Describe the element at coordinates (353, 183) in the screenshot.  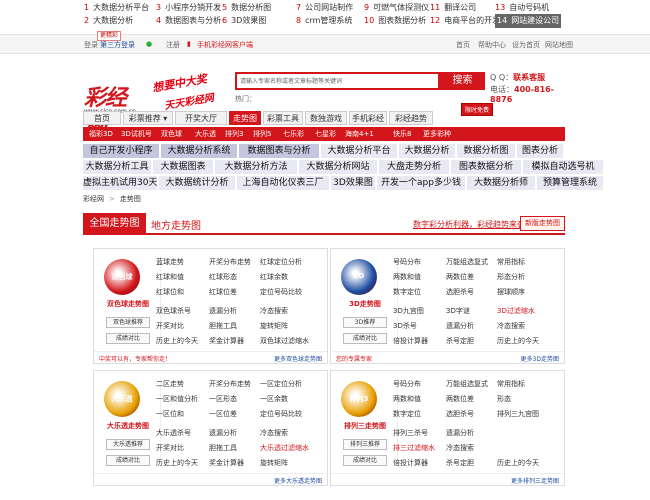
I see `keyword-link: 3D效果图` at that location.